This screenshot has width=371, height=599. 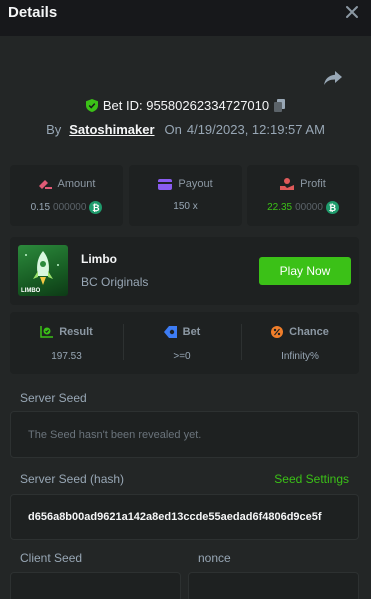 I want to click on payout-stat: Payout 150 x, so click(x=185, y=195).